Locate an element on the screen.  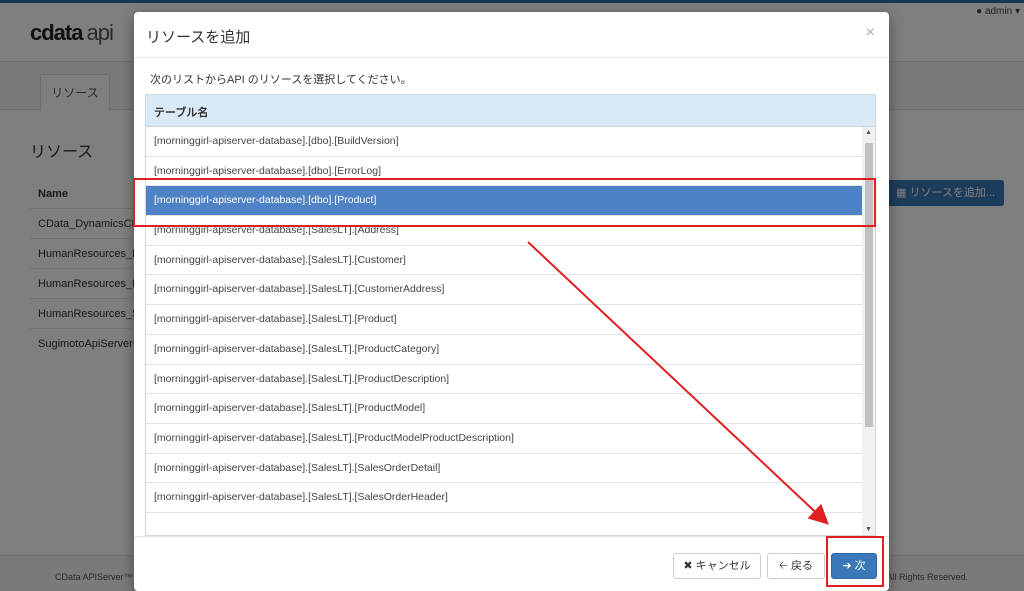
highlight-box-selected-row is located at coordinates (504, 202).